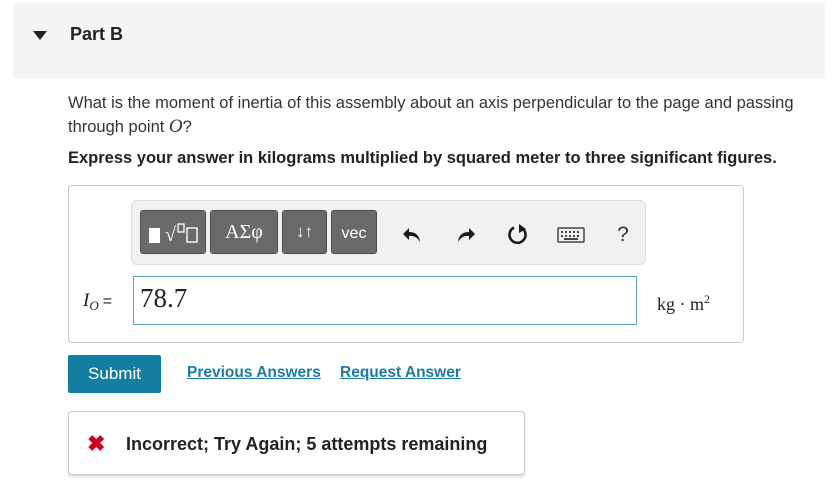 The image size is (835, 504). I want to click on vector-label: vec, so click(354, 233).